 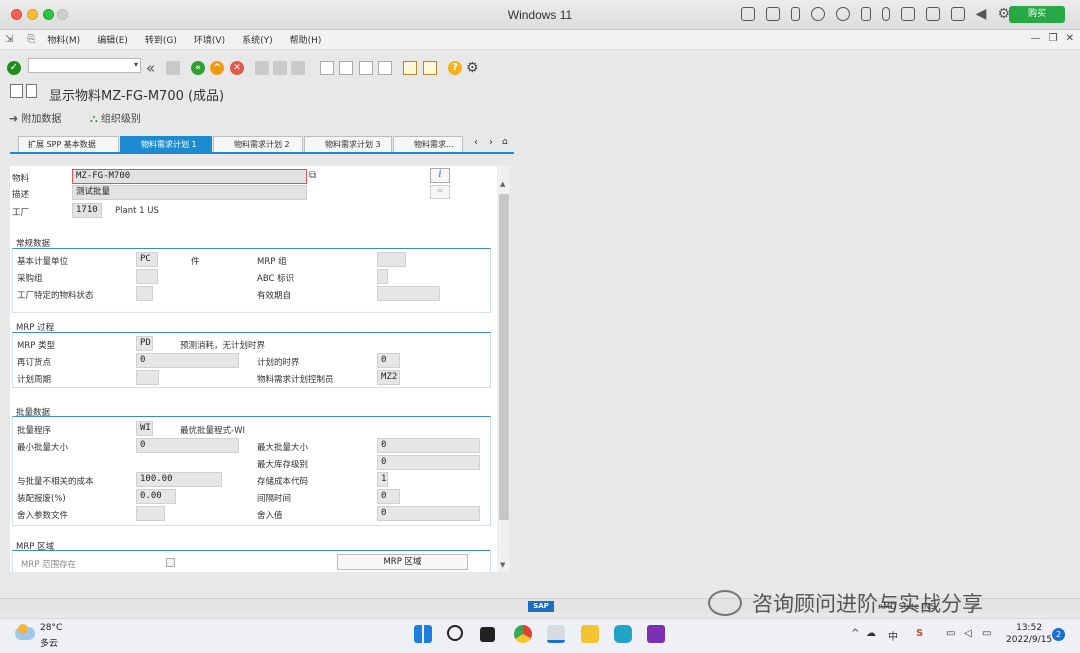 I want to click on document-icon, so click(x=31, y=91).